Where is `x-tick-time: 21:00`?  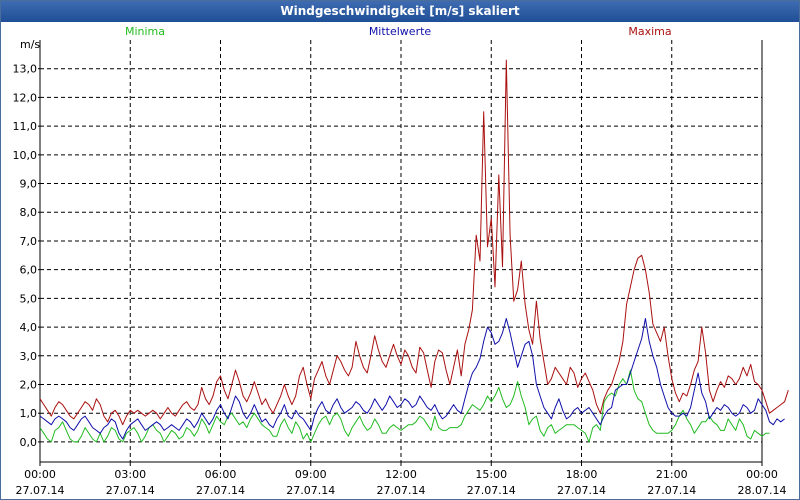 x-tick-time: 21:00 is located at coordinates (672, 474).